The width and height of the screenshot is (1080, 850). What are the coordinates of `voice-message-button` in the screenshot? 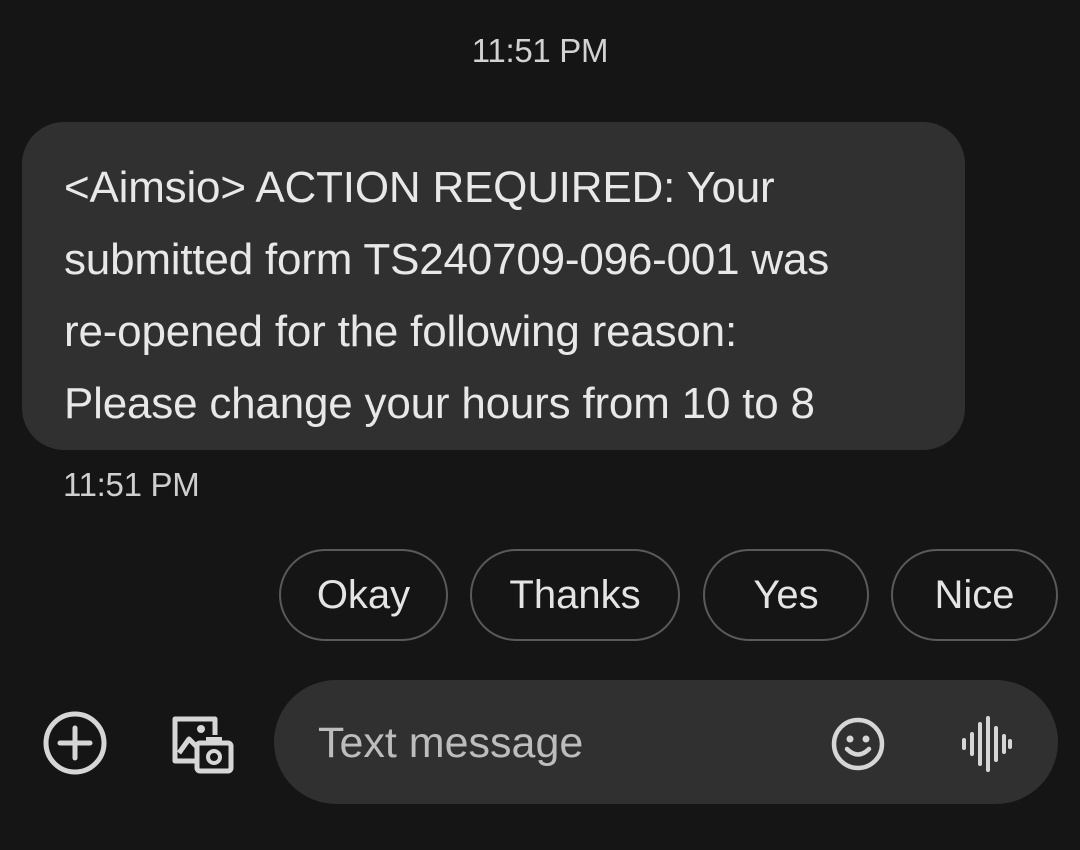 It's located at (986, 744).